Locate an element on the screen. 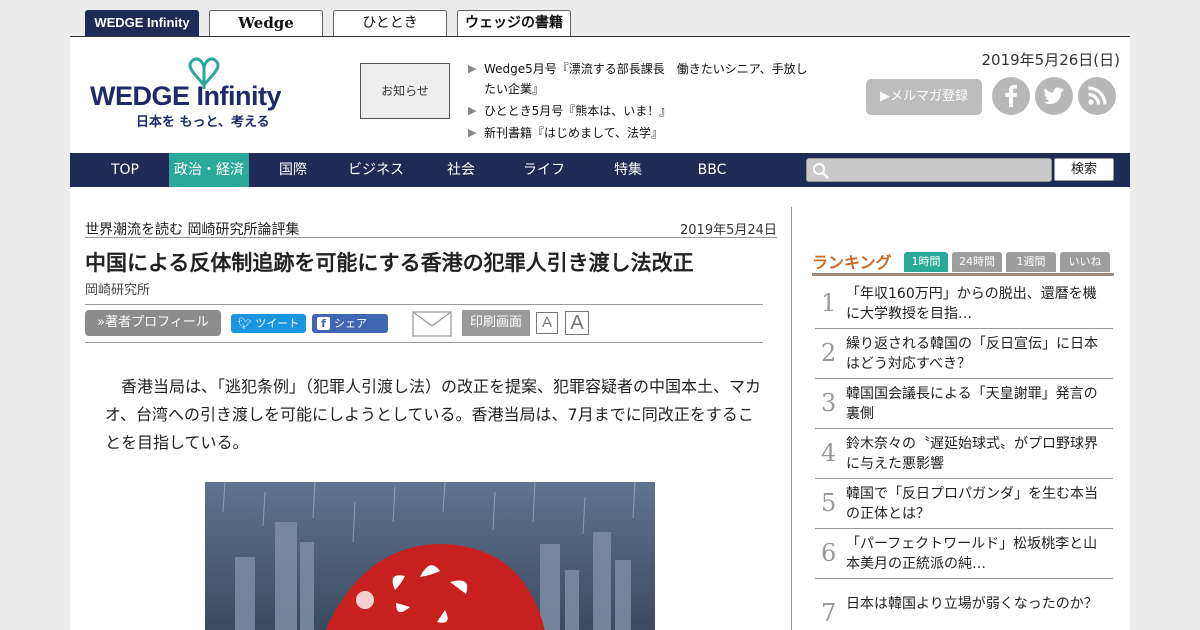  news-item: ▶ Wedge5月号『漂流する部長課長 働きたいシニア、手放したい企業』 is located at coordinates (640, 79).